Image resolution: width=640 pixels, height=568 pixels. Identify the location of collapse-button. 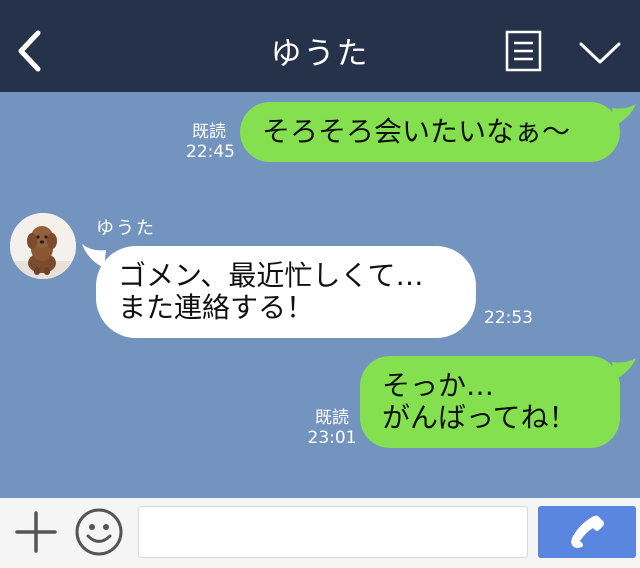
(600, 53).